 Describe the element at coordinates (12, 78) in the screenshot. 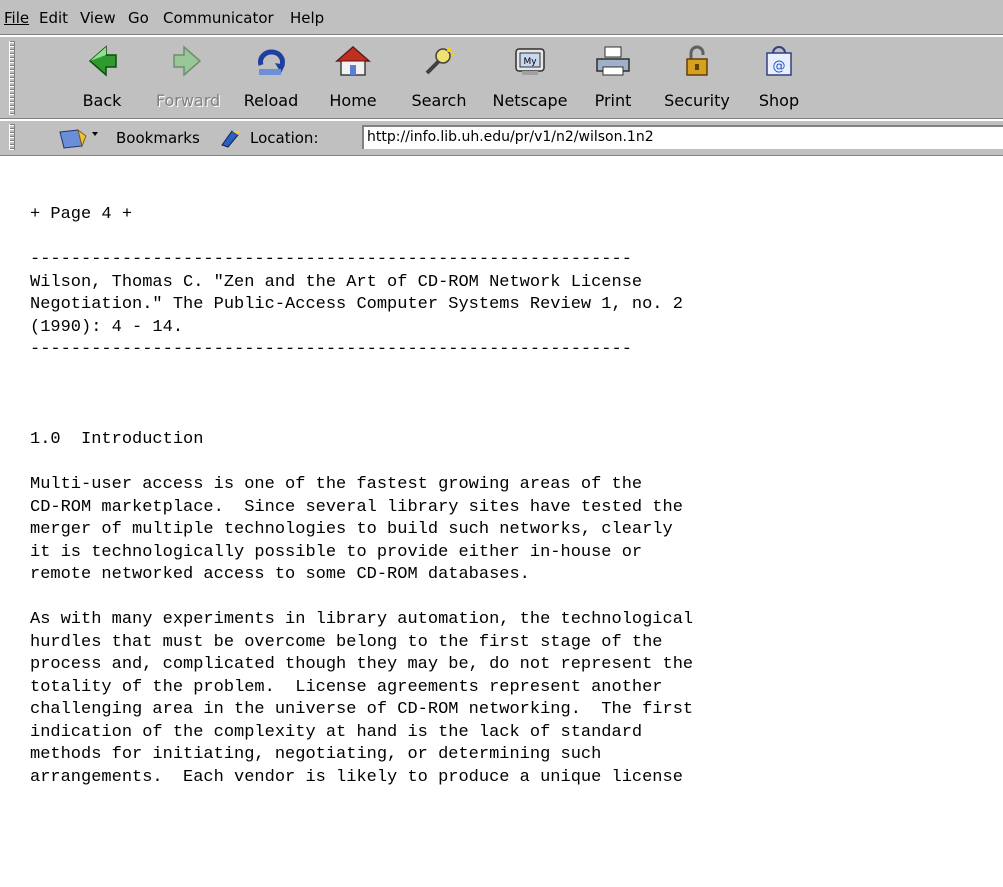

I see `toolbar-grip-handle` at that location.